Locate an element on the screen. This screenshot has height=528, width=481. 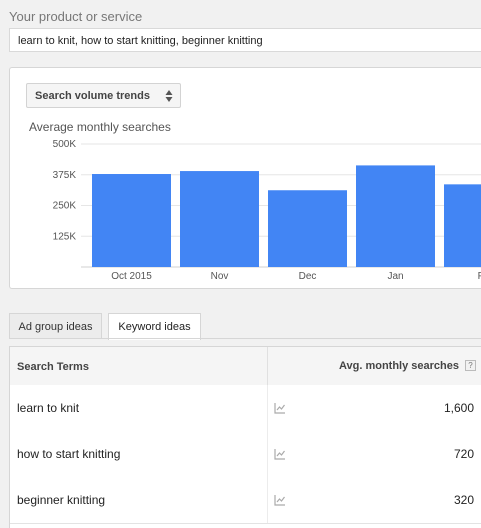
search-term: beginner knitting is located at coordinates (61, 500).